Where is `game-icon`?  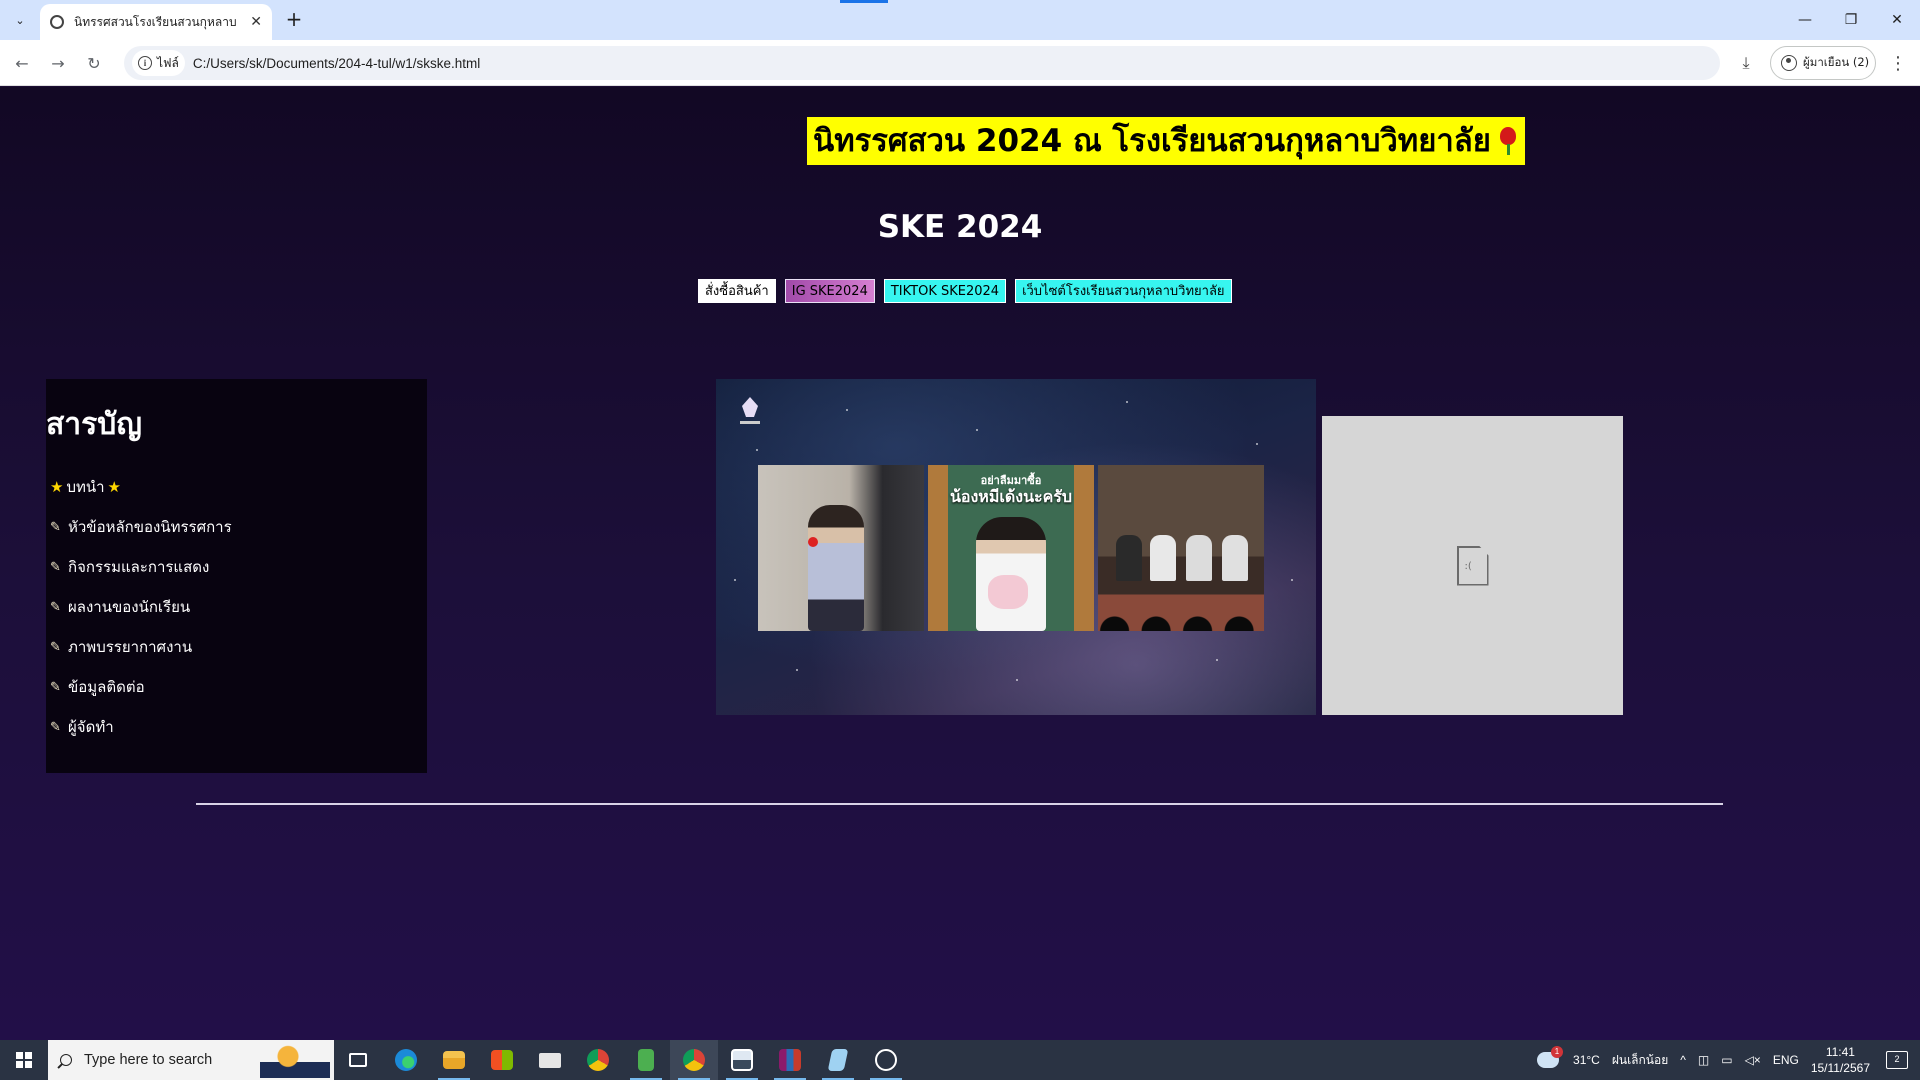 game-icon is located at coordinates (886, 1060).